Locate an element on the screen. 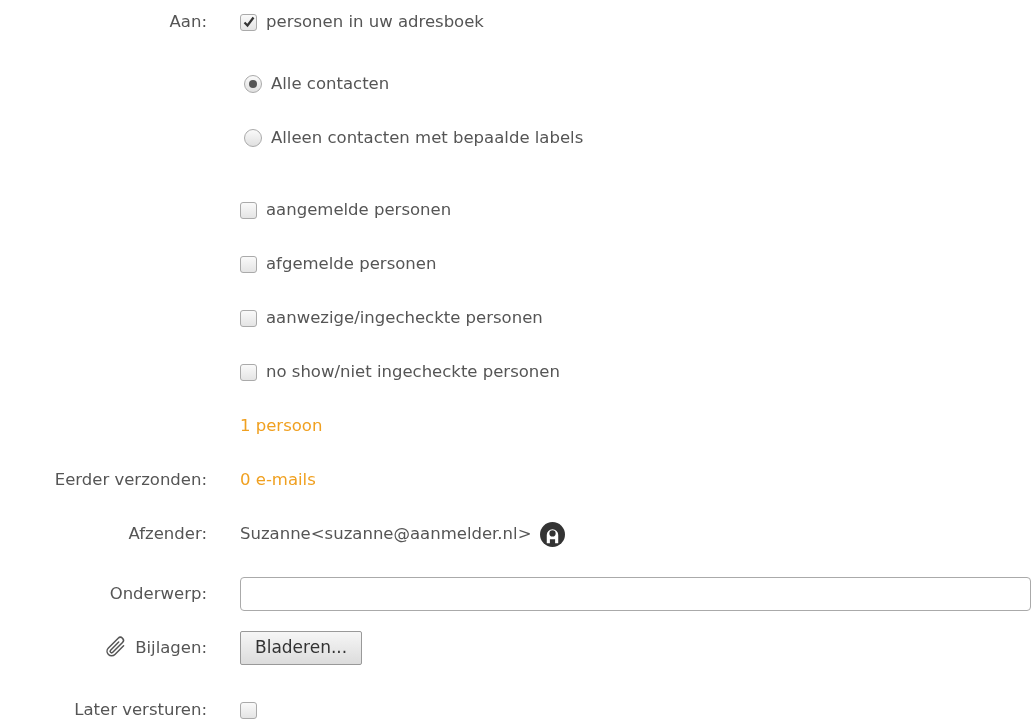 This screenshot has width=1031, height=726. checkbox-label: afgemelde personen is located at coordinates (351, 263).